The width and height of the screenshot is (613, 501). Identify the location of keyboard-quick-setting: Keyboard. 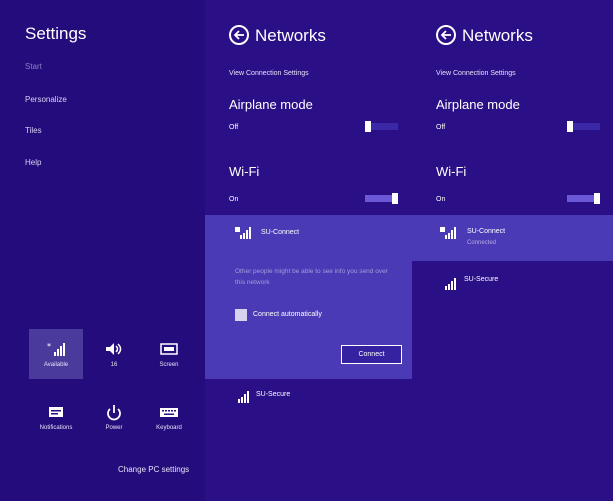
(169, 417).